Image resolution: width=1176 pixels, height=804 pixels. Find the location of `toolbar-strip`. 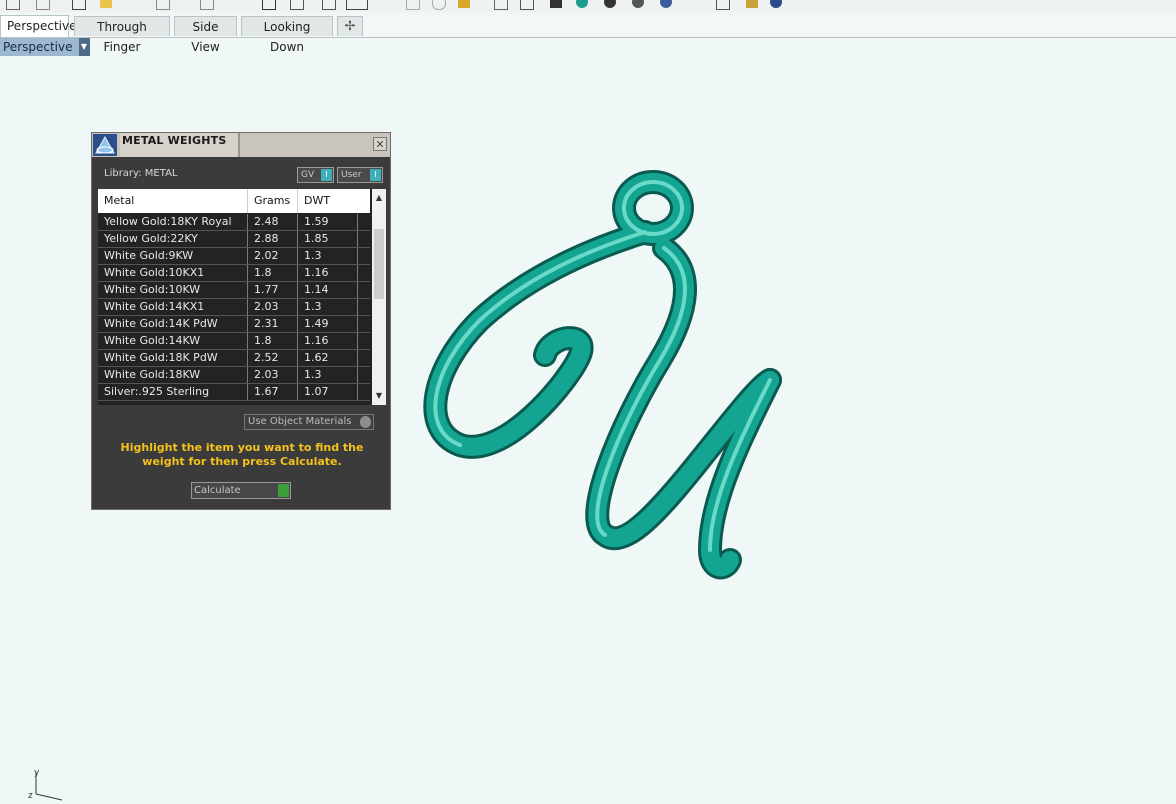

toolbar-strip is located at coordinates (588, 6).